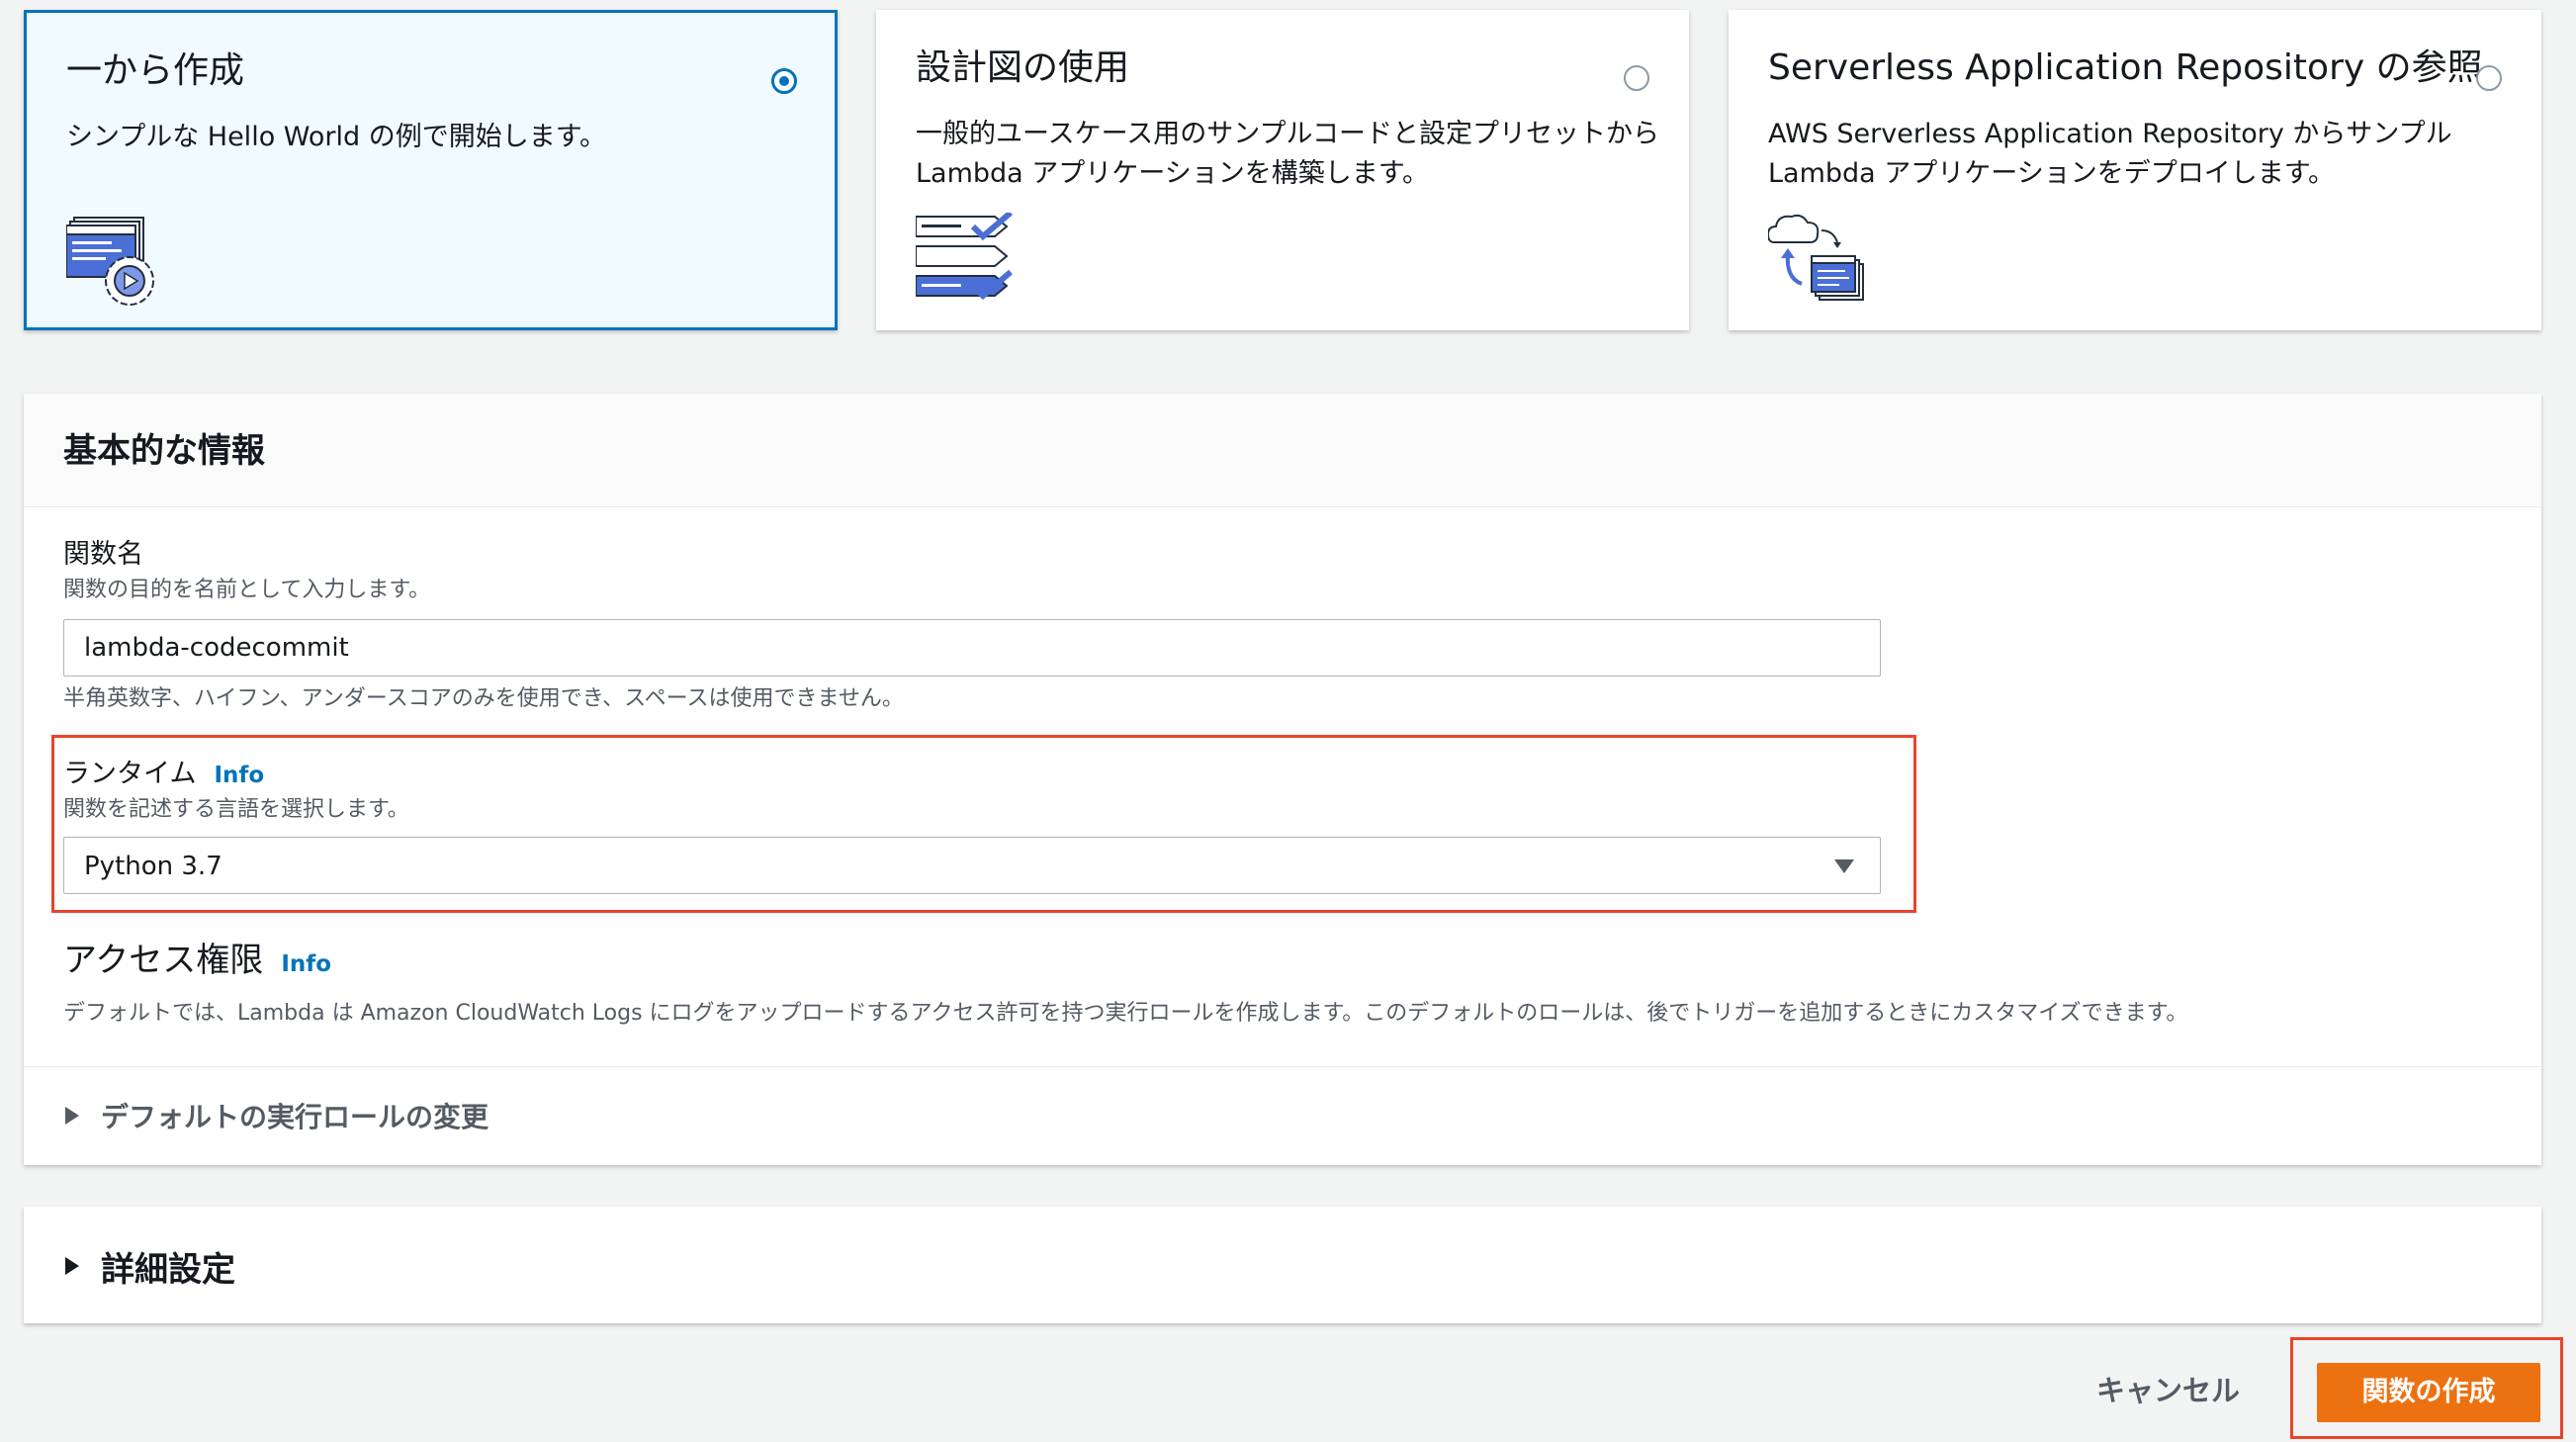 This screenshot has height=1442, width=2576. I want to click on blueprint-checklist-icon, so click(965, 259).